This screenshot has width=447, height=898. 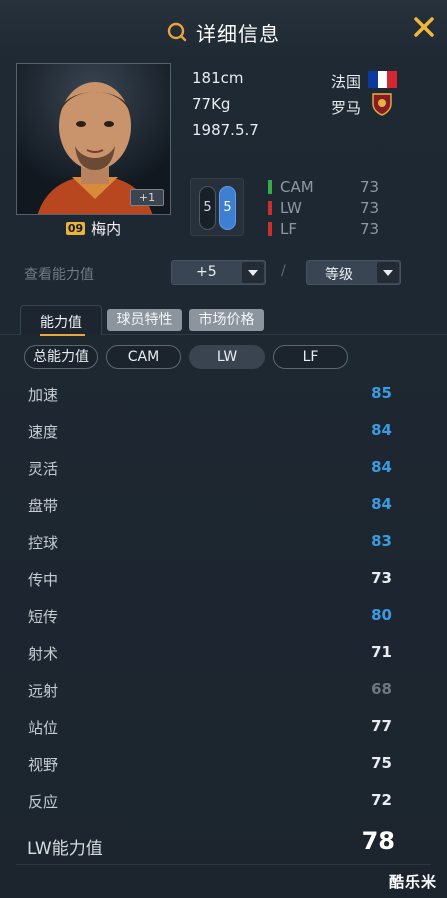 I want to click on stat-value: 80, so click(x=381, y=615).